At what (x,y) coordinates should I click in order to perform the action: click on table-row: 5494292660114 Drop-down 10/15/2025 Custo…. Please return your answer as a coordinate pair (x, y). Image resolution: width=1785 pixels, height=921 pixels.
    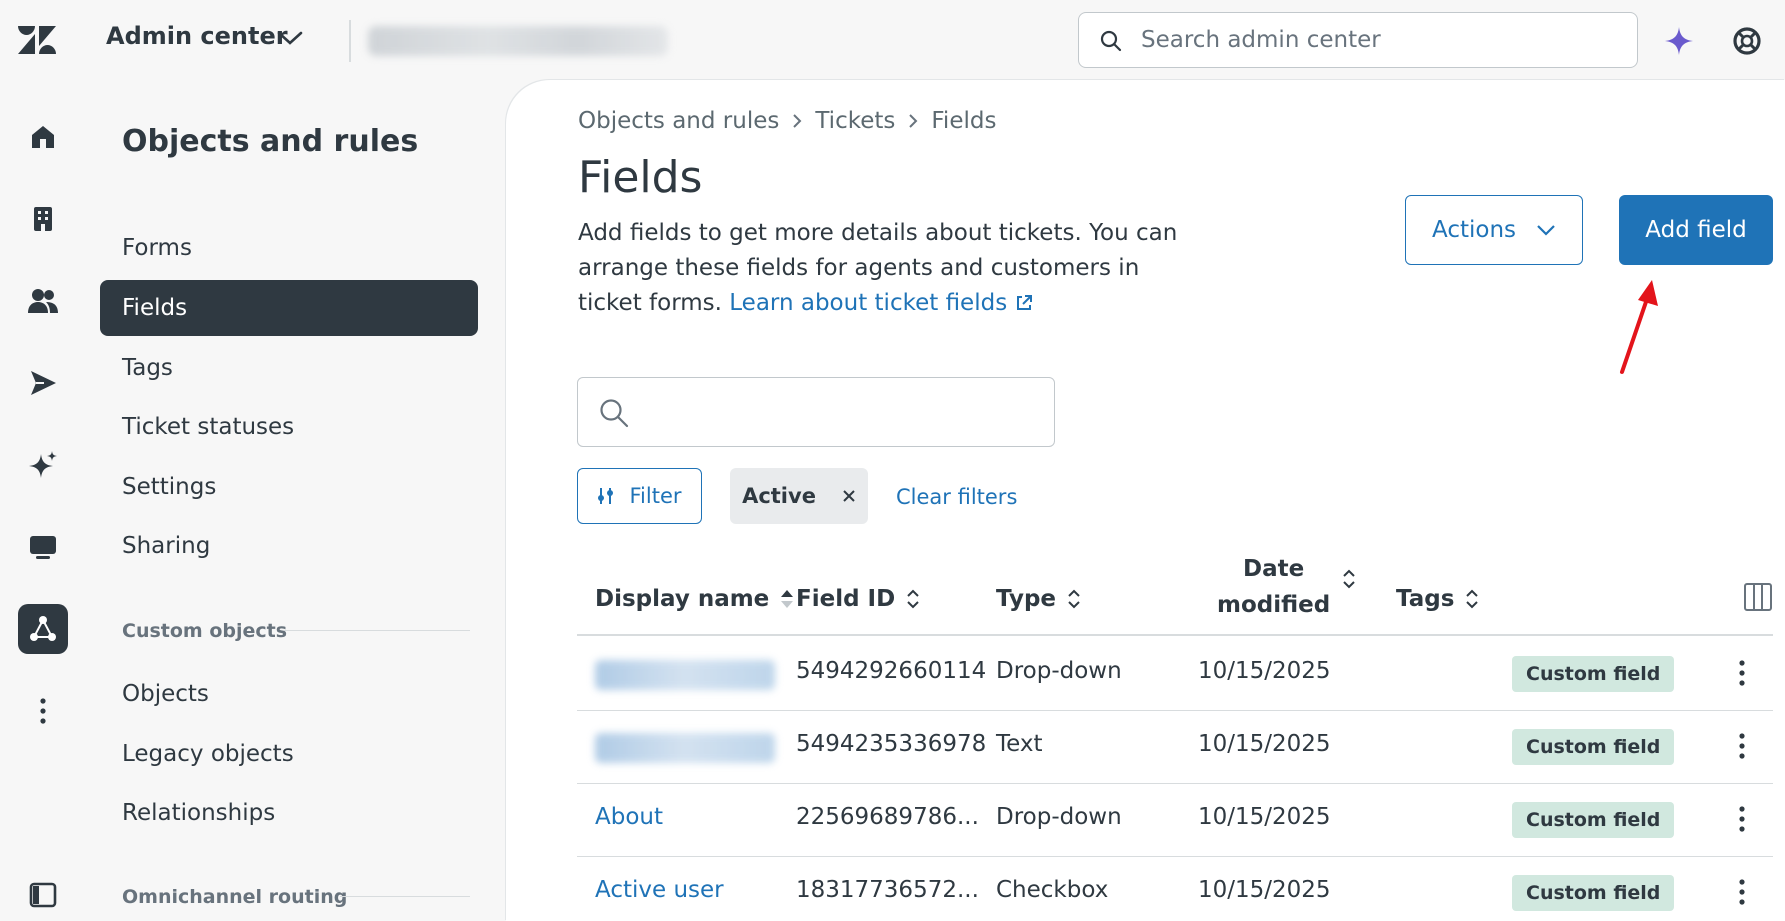
    Looking at the image, I should click on (1175, 674).